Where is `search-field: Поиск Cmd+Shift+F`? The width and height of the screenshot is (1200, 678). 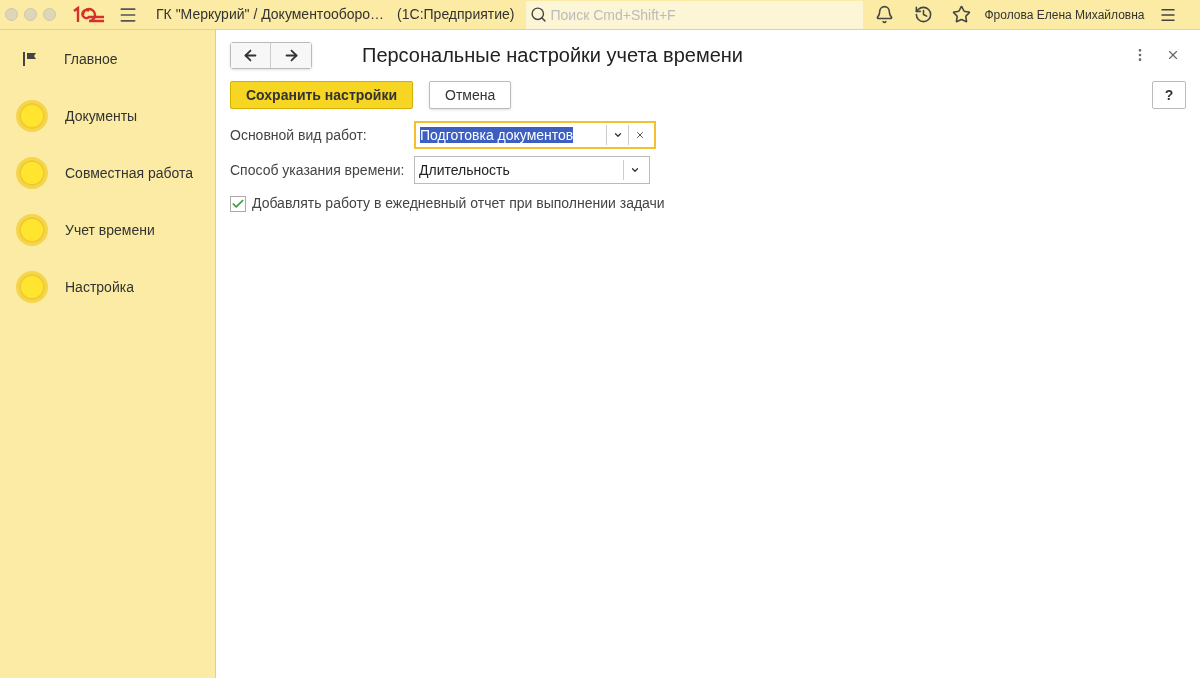 search-field: Поиск Cmd+Shift+F is located at coordinates (695, 14).